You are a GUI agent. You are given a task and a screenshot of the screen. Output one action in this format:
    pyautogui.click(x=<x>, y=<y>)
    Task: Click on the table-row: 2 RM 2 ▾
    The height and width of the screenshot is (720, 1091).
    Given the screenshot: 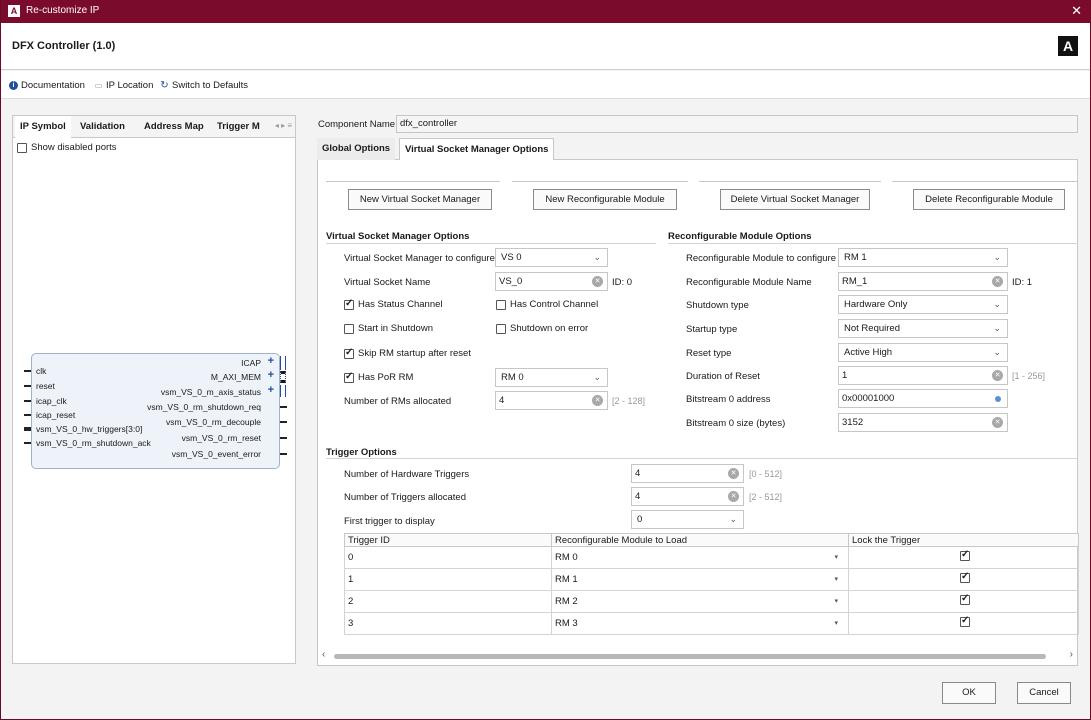 What is the action you would take?
    pyautogui.click(x=711, y=601)
    